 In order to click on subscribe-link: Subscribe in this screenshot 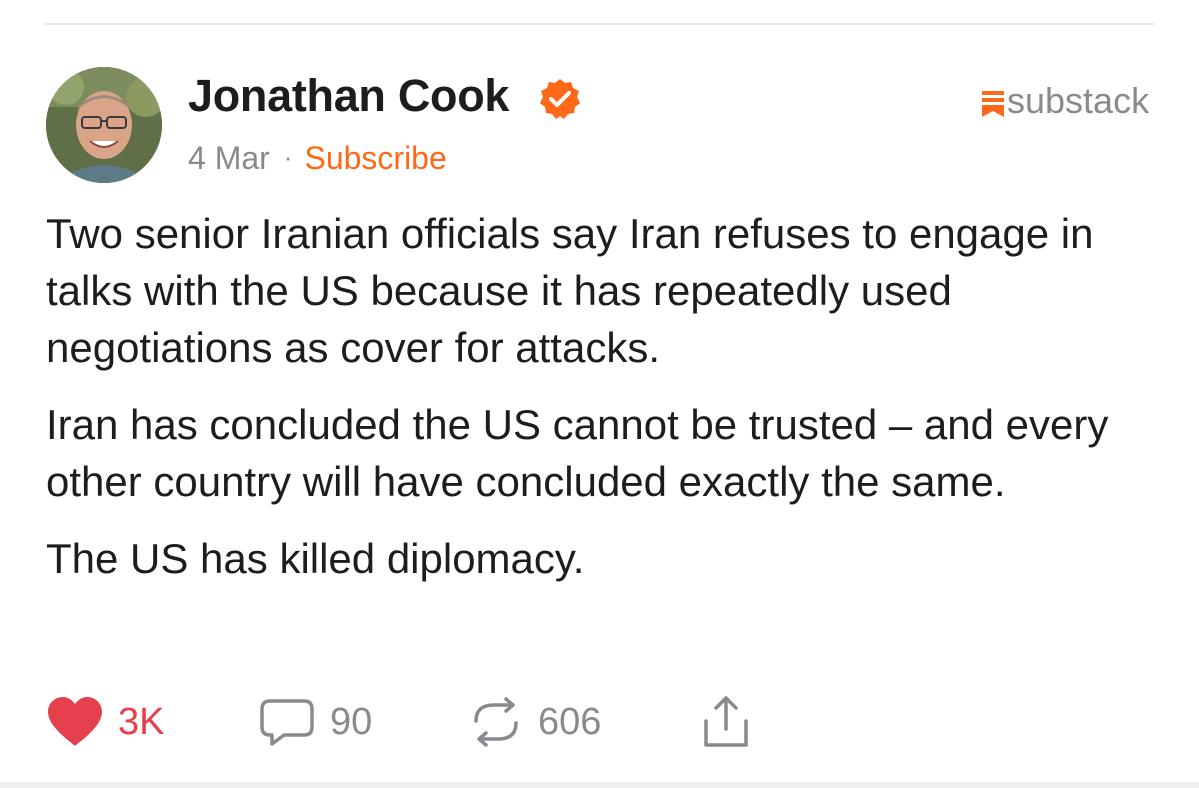, I will do `click(375, 158)`.